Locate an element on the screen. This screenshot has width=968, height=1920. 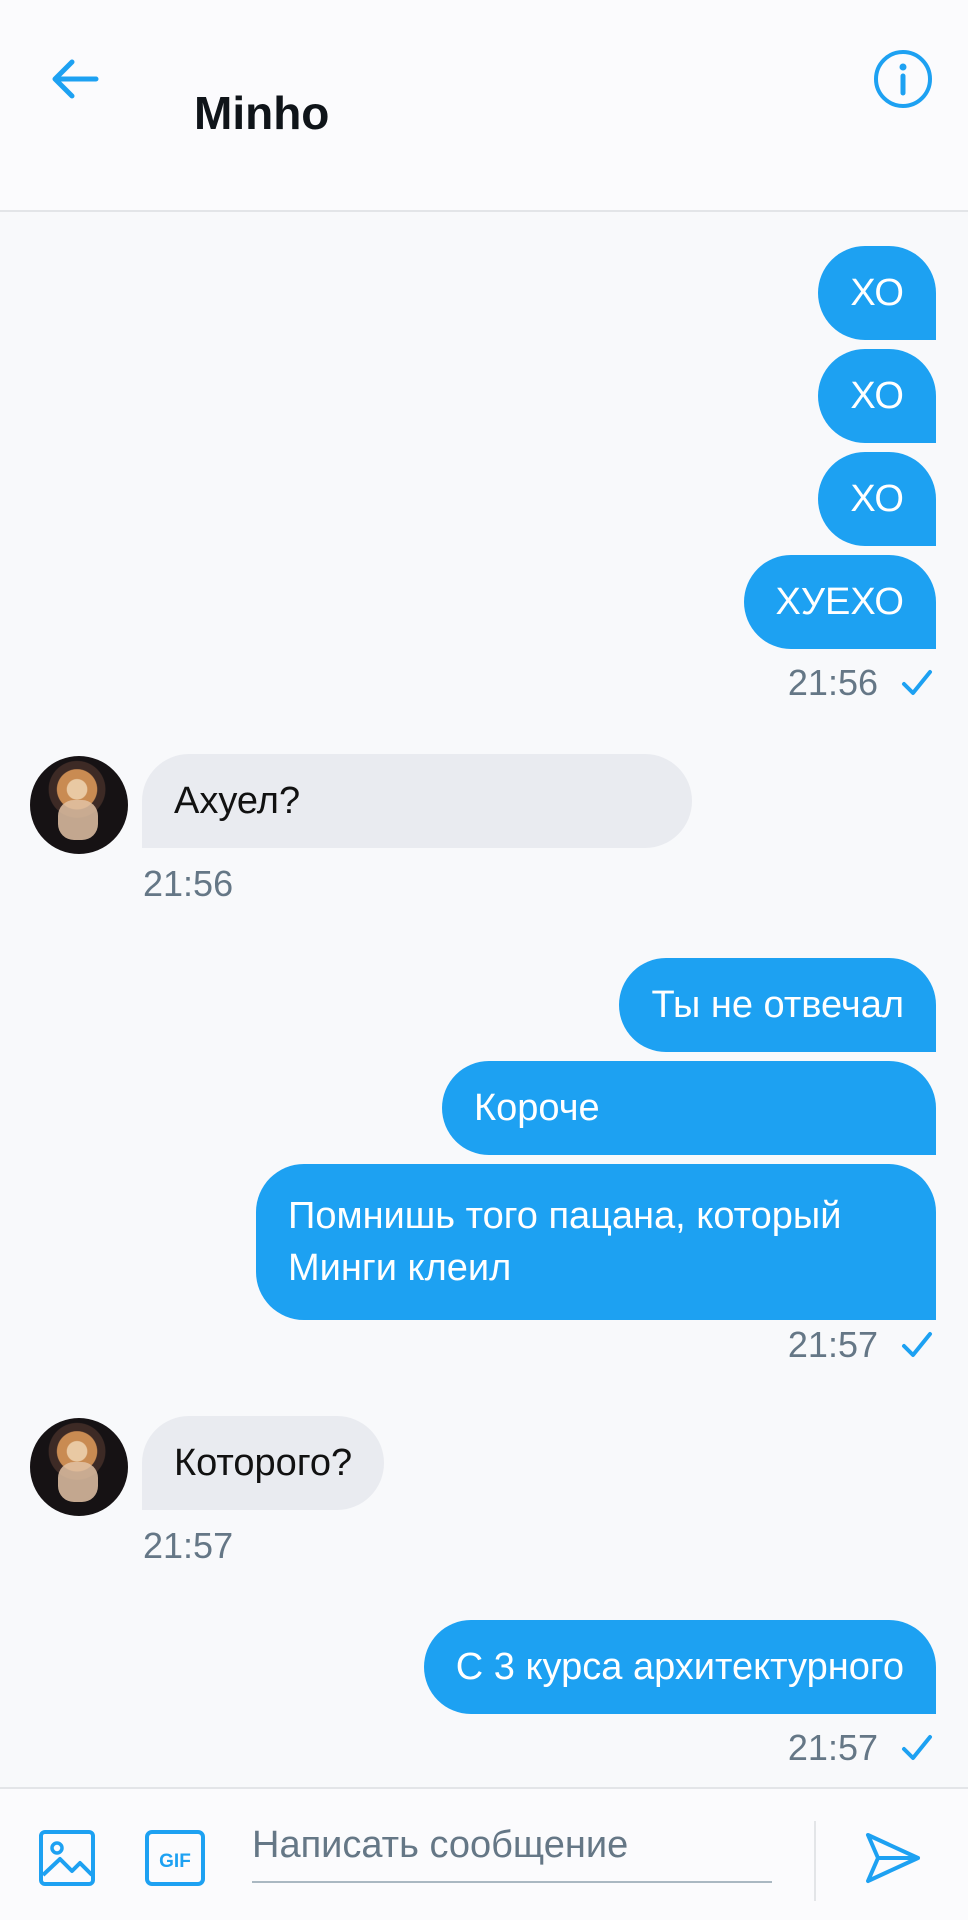
message-composer: GIF is located at coordinates (484, 1853).